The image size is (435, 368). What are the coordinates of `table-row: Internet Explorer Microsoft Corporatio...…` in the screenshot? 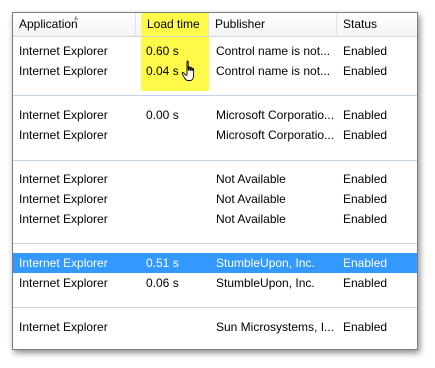 It's located at (215, 135).